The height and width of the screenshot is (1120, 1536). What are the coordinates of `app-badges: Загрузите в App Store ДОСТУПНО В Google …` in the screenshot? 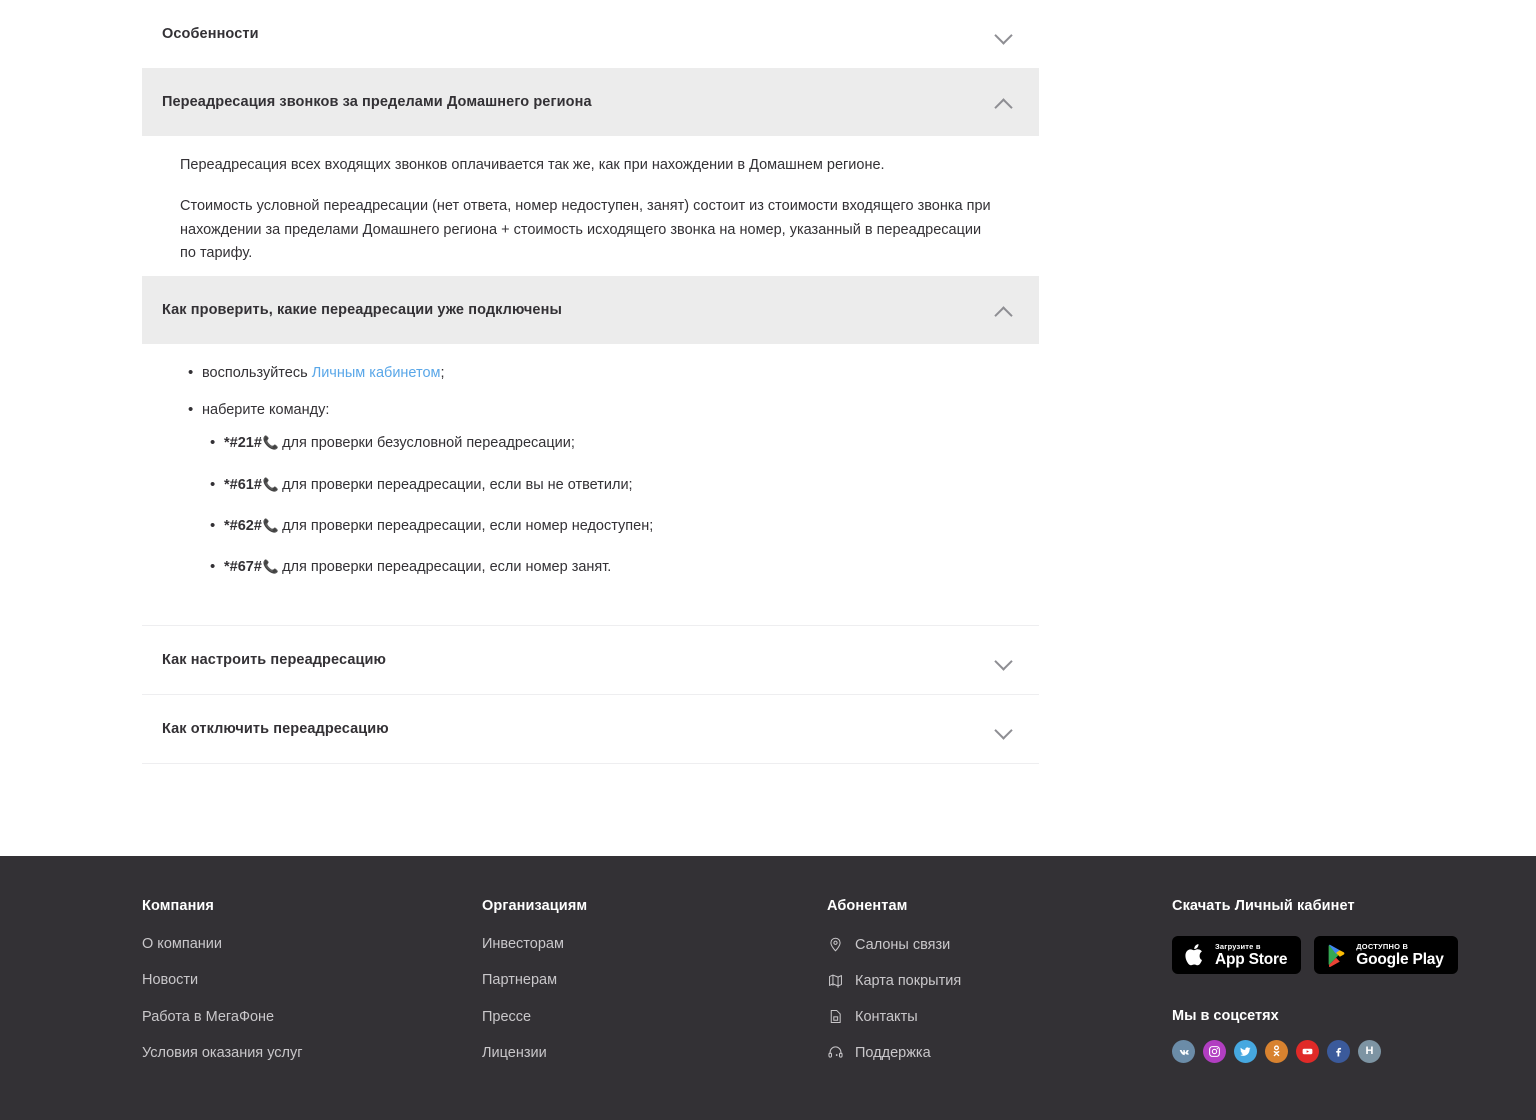 It's located at (1337, 955).